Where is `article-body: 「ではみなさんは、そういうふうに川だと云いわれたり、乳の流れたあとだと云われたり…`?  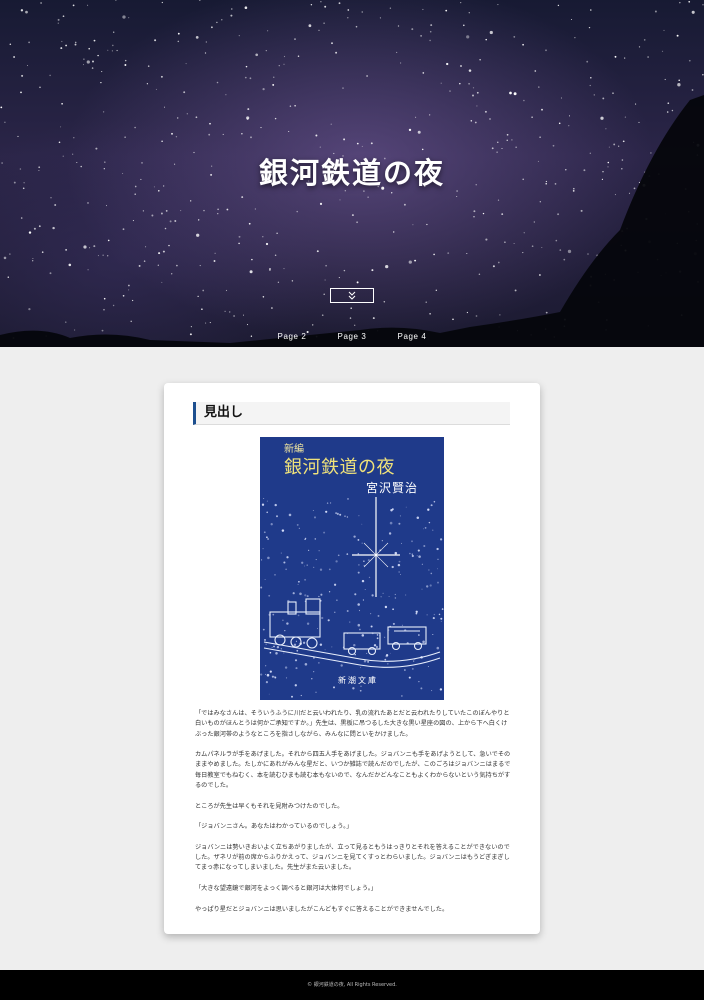 article-body: 「ではみなさんは、そういうふうに川だと云いわれたり、乳の流れたあとだと云われたり… is located at coordinates (353, 817).